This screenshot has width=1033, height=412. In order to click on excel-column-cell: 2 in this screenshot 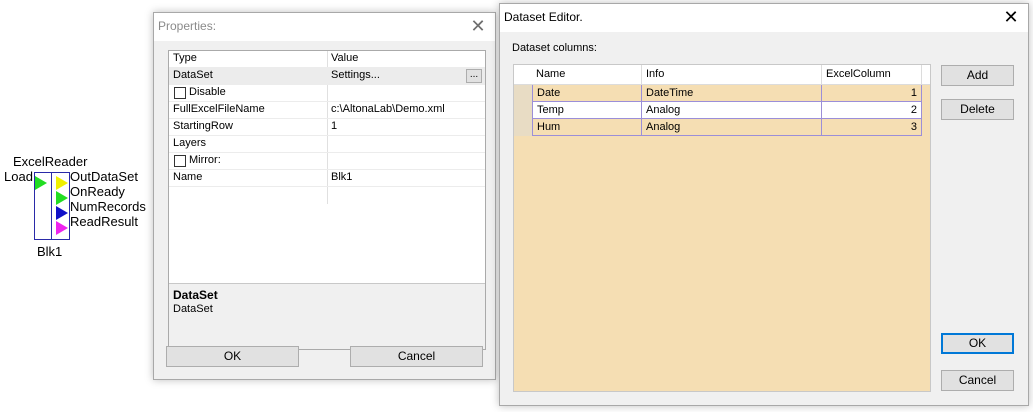, I will do `click(872, 110)`.